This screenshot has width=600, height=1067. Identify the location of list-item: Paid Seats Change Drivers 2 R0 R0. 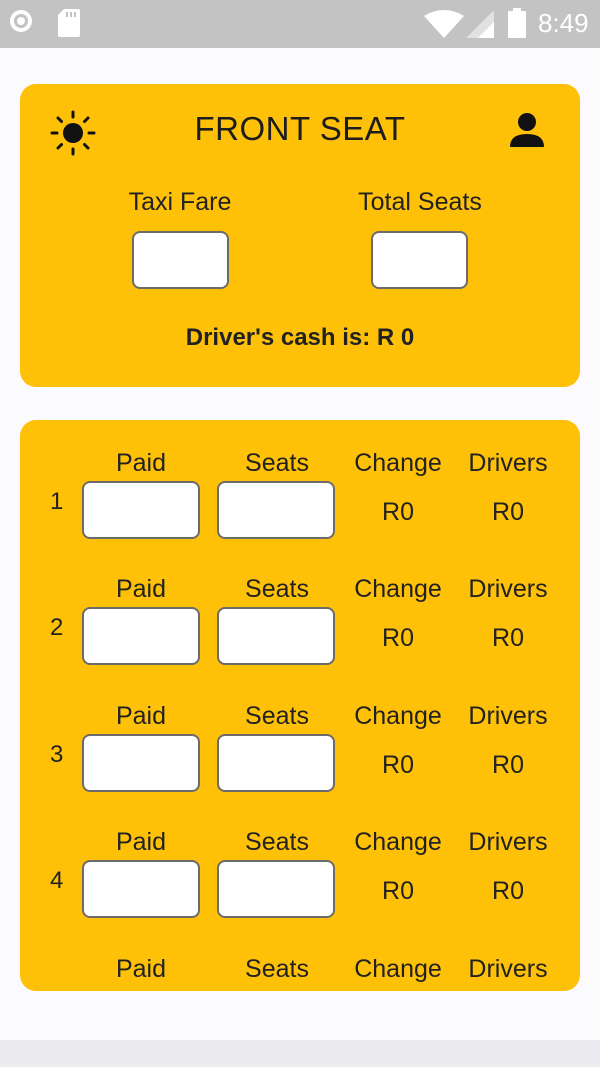
(300, 606).